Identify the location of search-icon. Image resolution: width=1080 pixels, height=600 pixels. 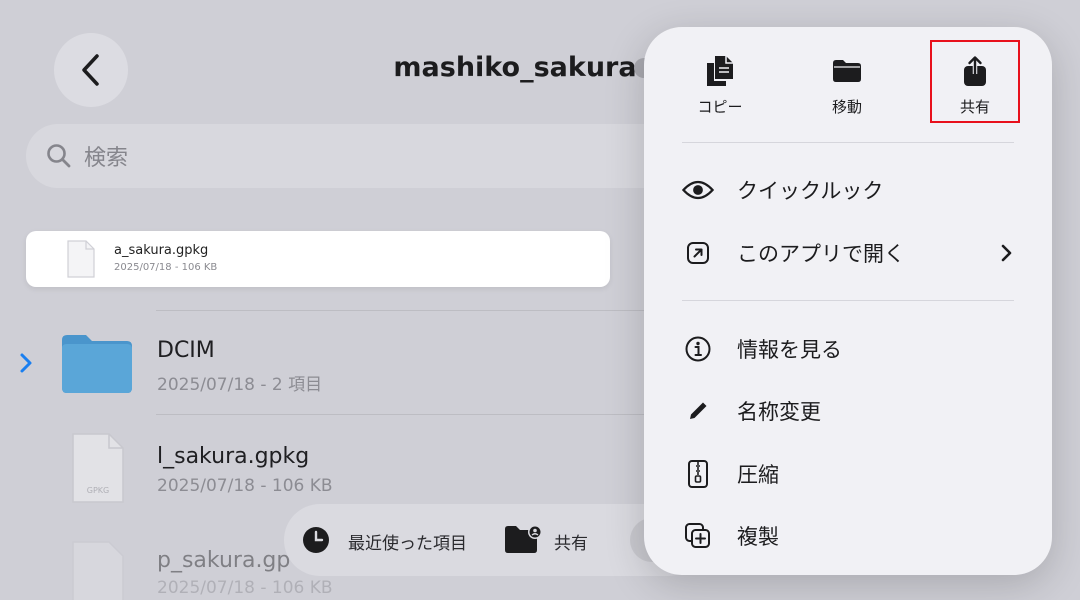
(59, 156).